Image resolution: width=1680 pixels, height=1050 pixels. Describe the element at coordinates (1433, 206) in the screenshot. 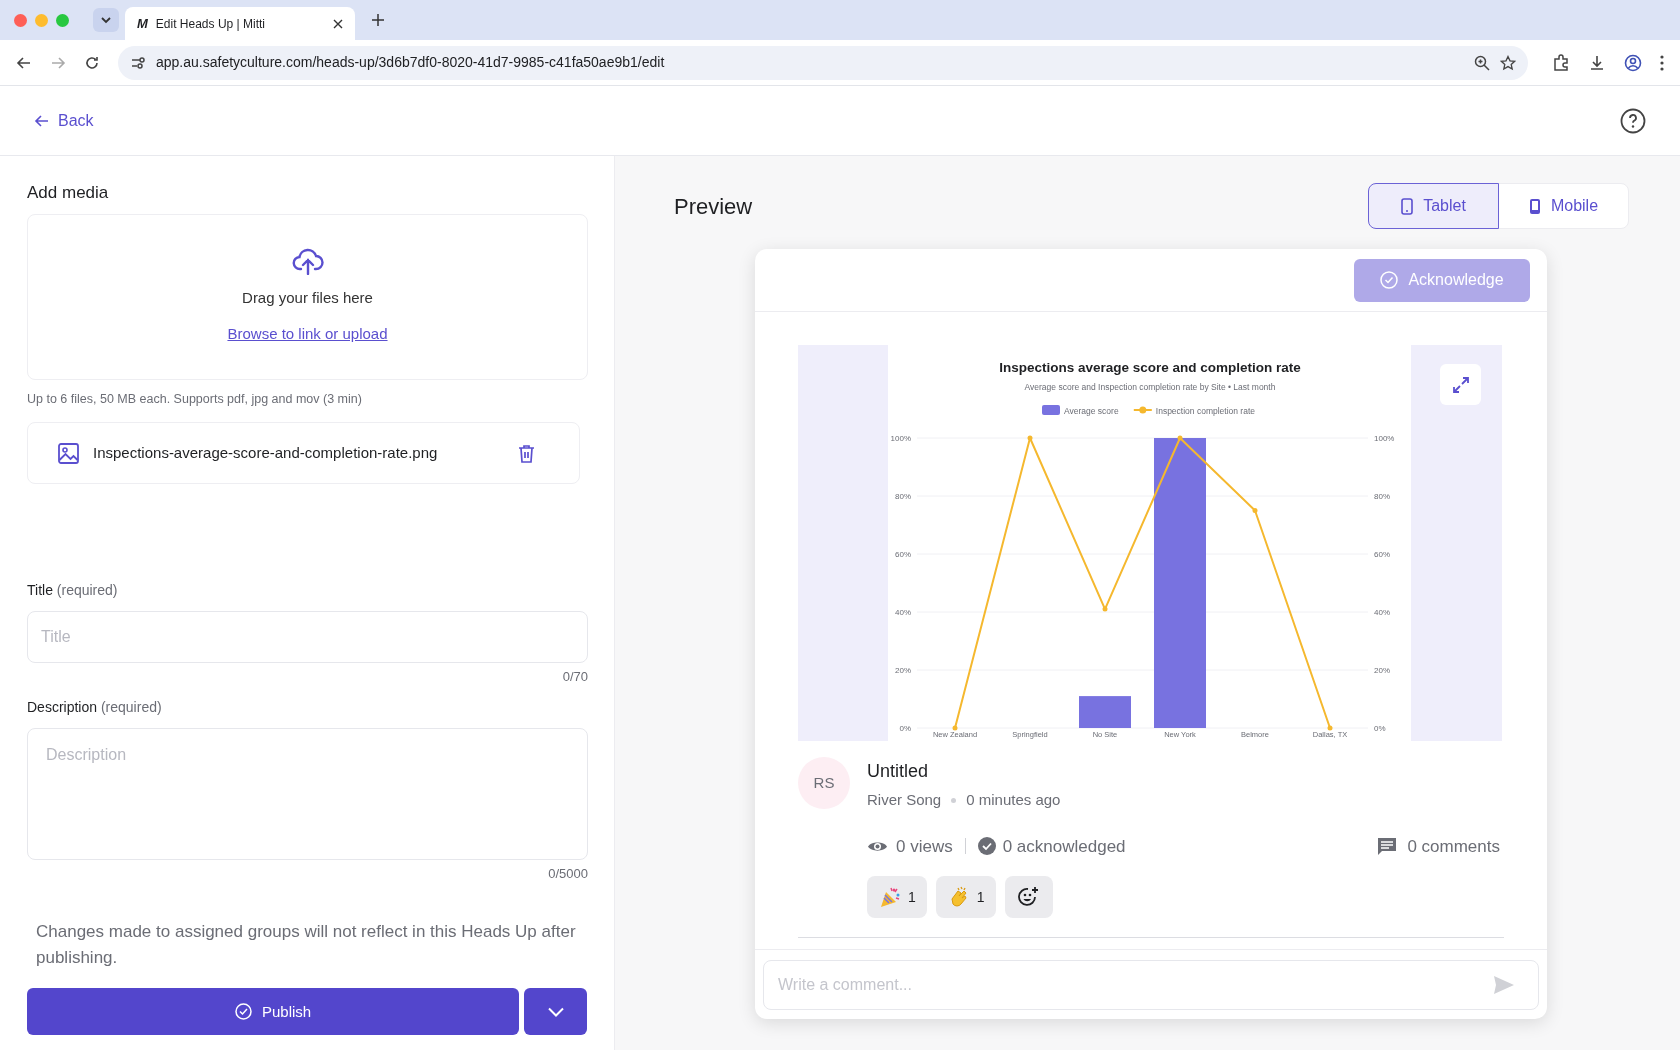

I see `device-tab: Tablet` at that location.